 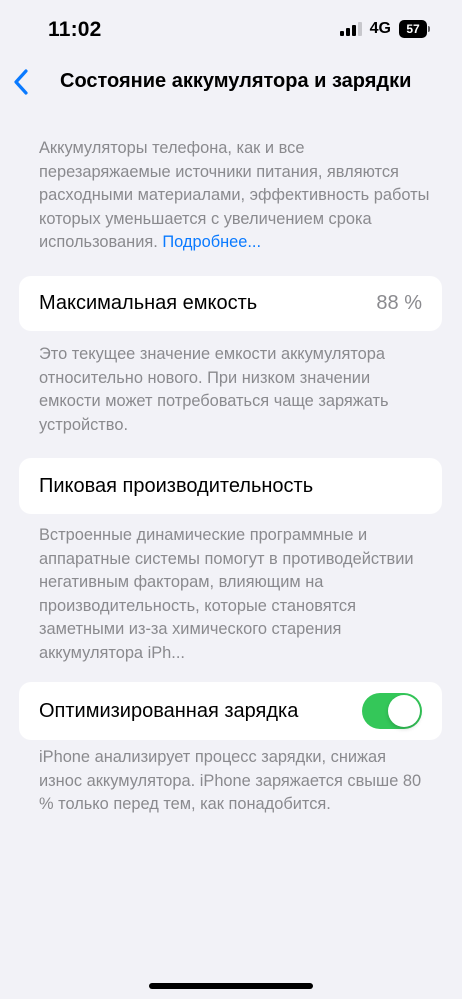 I want to click on optimized-charging-row: Оптимизированная зарядка, so click(x=230, y=711).